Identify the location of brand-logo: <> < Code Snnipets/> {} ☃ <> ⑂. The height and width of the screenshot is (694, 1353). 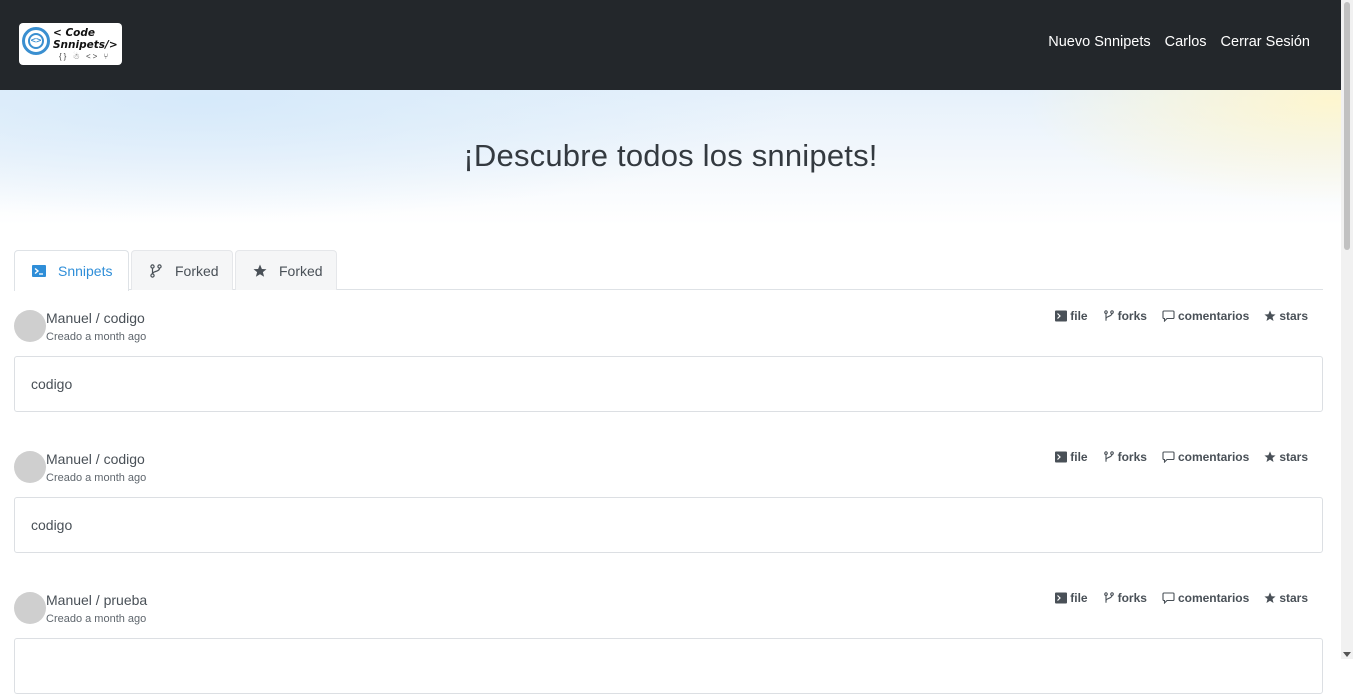
(70, 44).